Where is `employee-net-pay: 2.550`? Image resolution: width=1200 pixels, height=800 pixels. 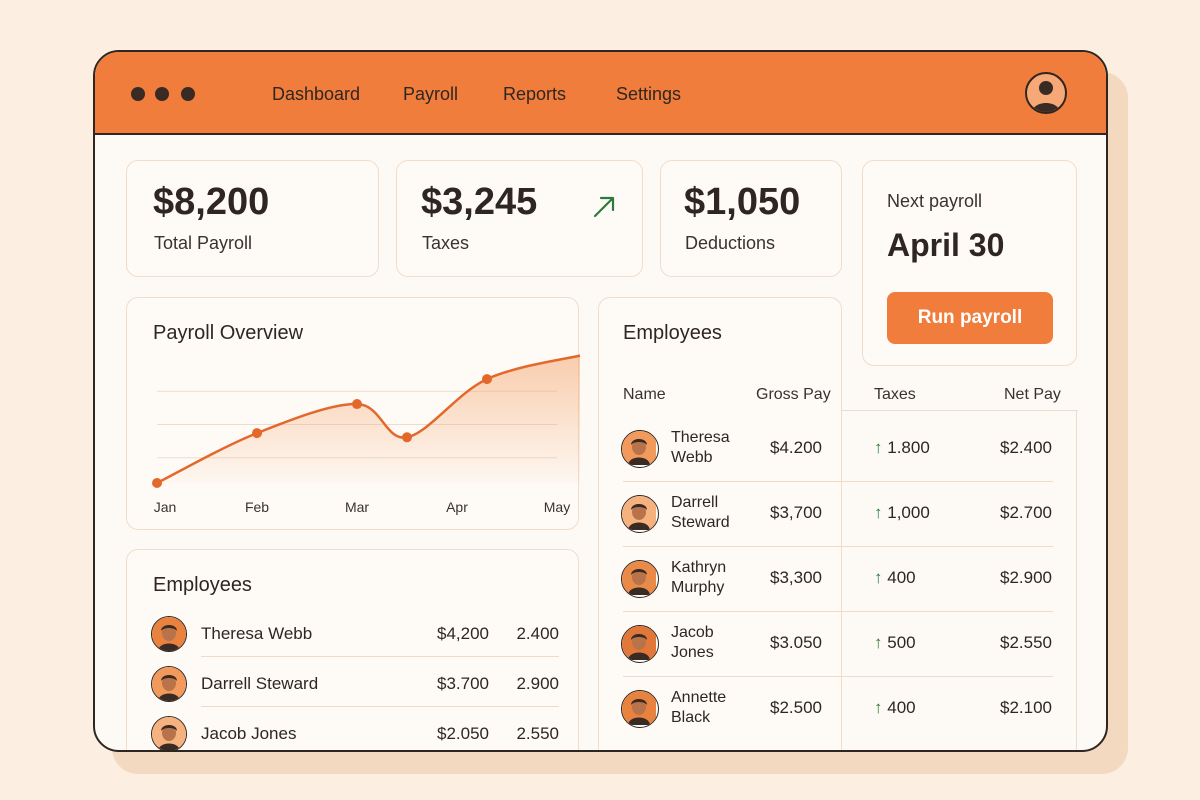 employee-net-pay: 2.550 is located at coordinates (537, 733).